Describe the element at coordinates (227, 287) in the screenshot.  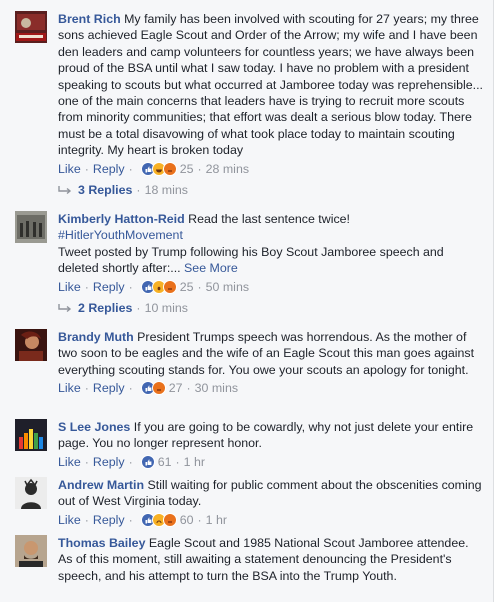
I see `comment-time: 50 mins` at that location.